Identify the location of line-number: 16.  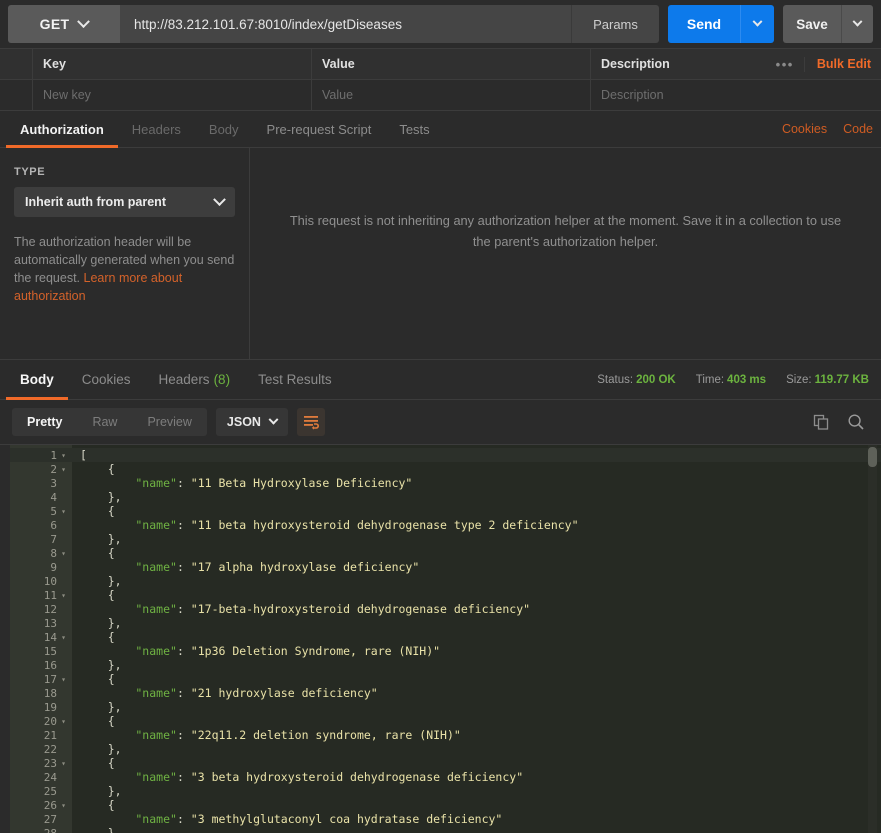
(50, 665).